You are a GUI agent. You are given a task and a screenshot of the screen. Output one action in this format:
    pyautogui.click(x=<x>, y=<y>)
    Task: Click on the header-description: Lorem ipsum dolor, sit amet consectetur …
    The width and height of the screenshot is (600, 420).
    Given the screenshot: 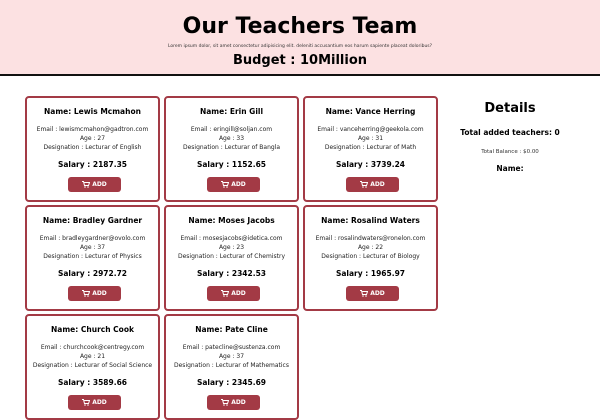 What is the action you would take?
    pyautogui.click(x=300, y=46)
    